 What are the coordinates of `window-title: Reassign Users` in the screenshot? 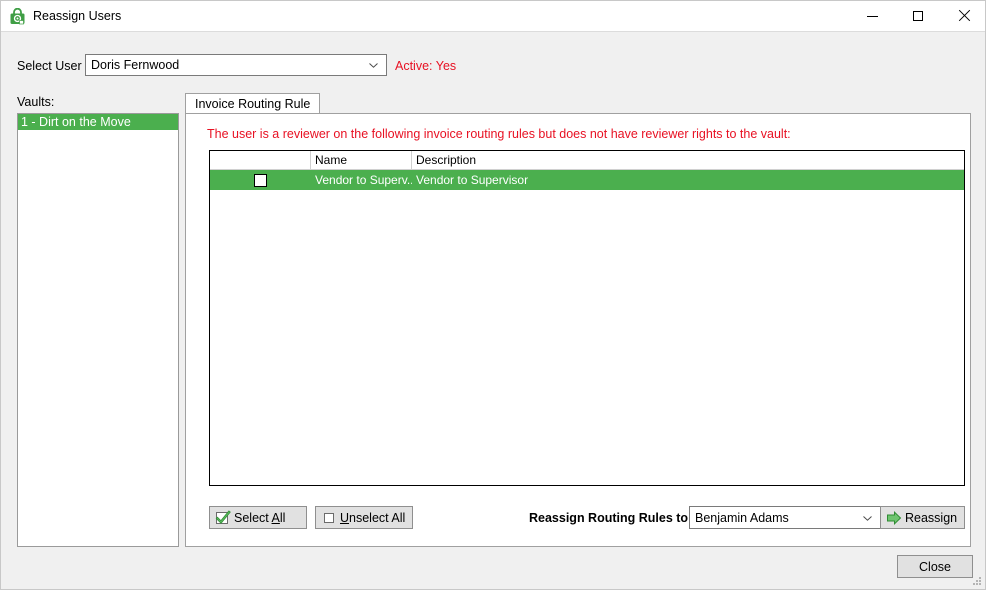 It's located at (77, 16).